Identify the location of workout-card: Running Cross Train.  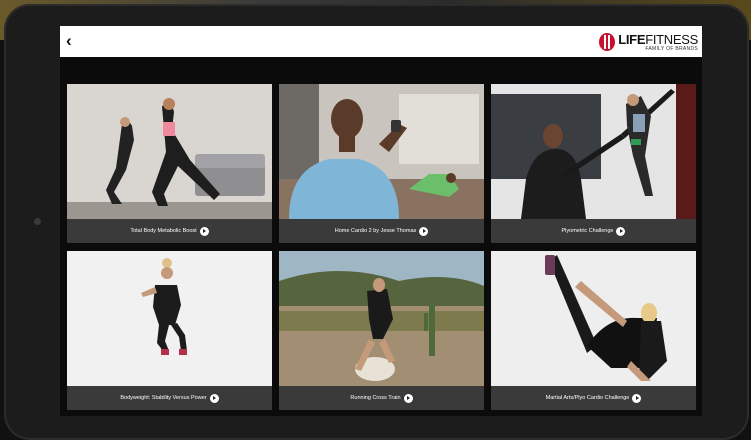
(381, 330).